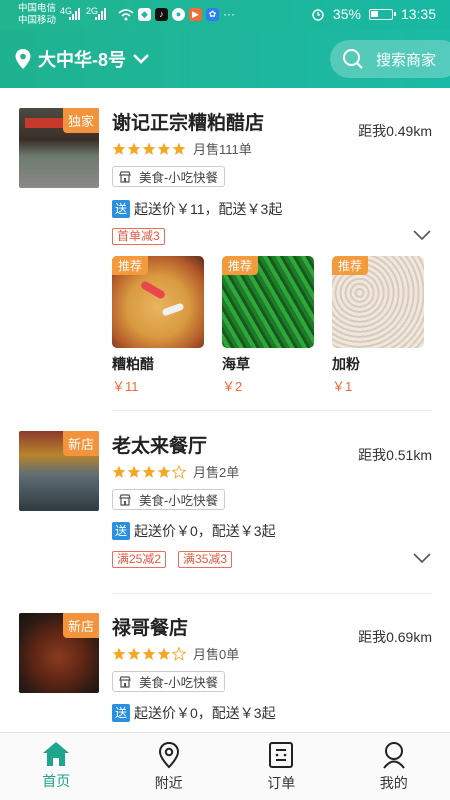 The height and width of the screenshot is (800, 450). I want to click on dish-price: ￥1, so click(342, 386).